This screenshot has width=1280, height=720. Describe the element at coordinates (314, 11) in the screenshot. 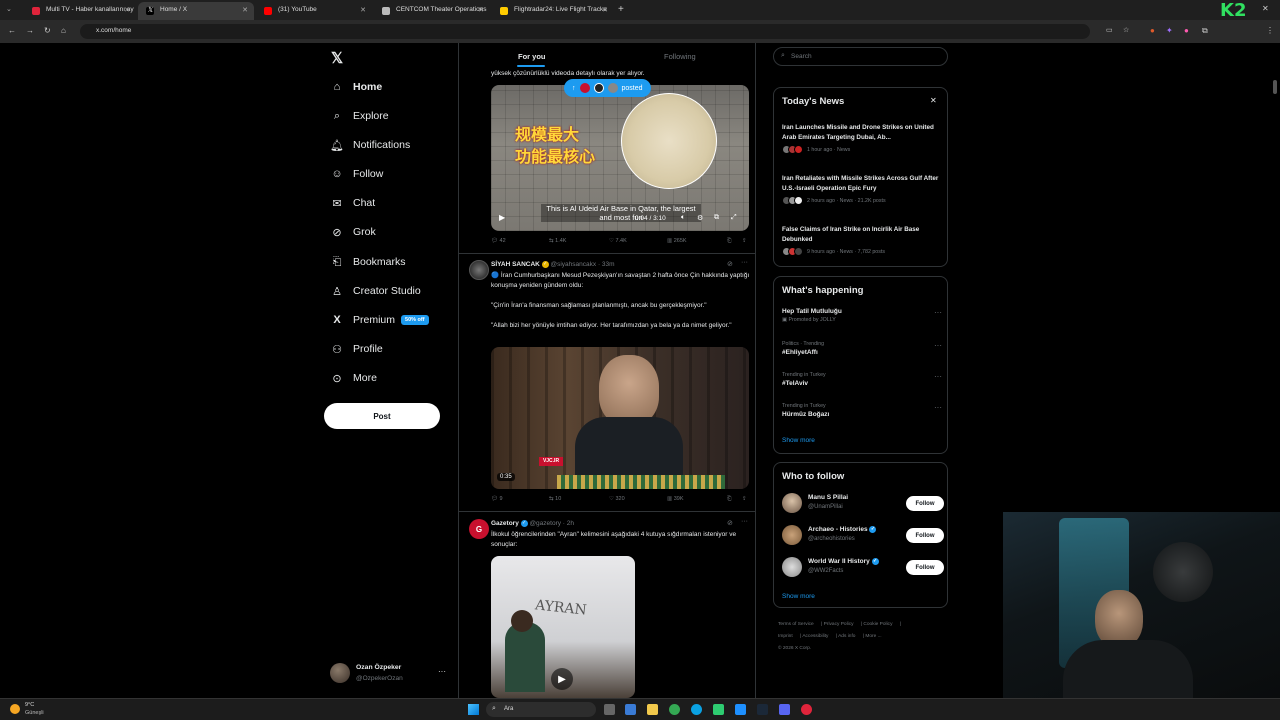

I see `tab-youtube: (31) YouTube ✕` at that location.